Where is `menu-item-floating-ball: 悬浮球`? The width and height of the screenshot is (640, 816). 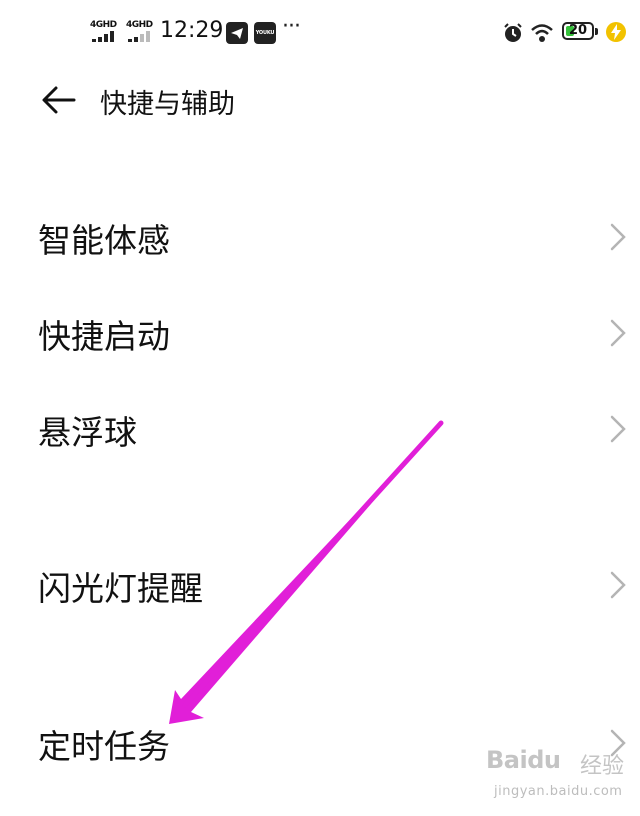
menu-item-floating-ball: 悬浮球 is located at coordinates (320, 428).